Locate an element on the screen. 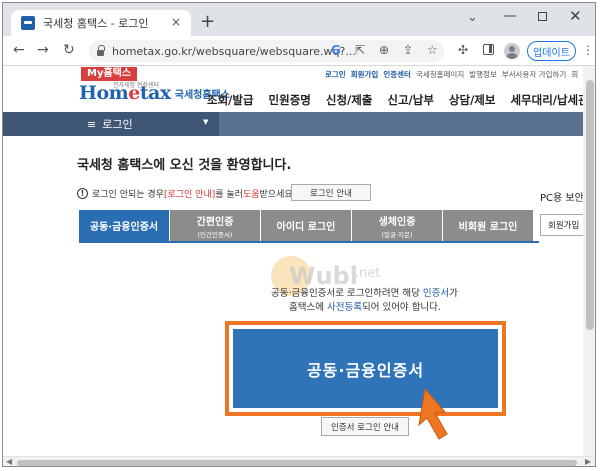  util-link: 부서사용자 가입하기 is located at coordinates (534, 74).